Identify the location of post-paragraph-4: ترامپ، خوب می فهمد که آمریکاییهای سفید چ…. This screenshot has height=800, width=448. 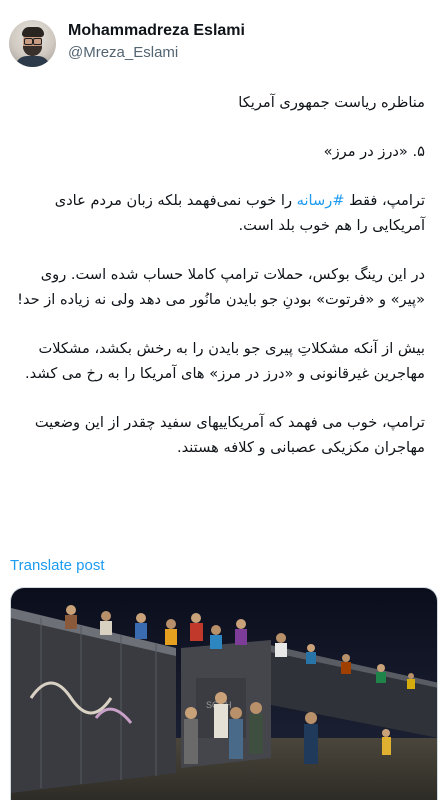
(229, 435).